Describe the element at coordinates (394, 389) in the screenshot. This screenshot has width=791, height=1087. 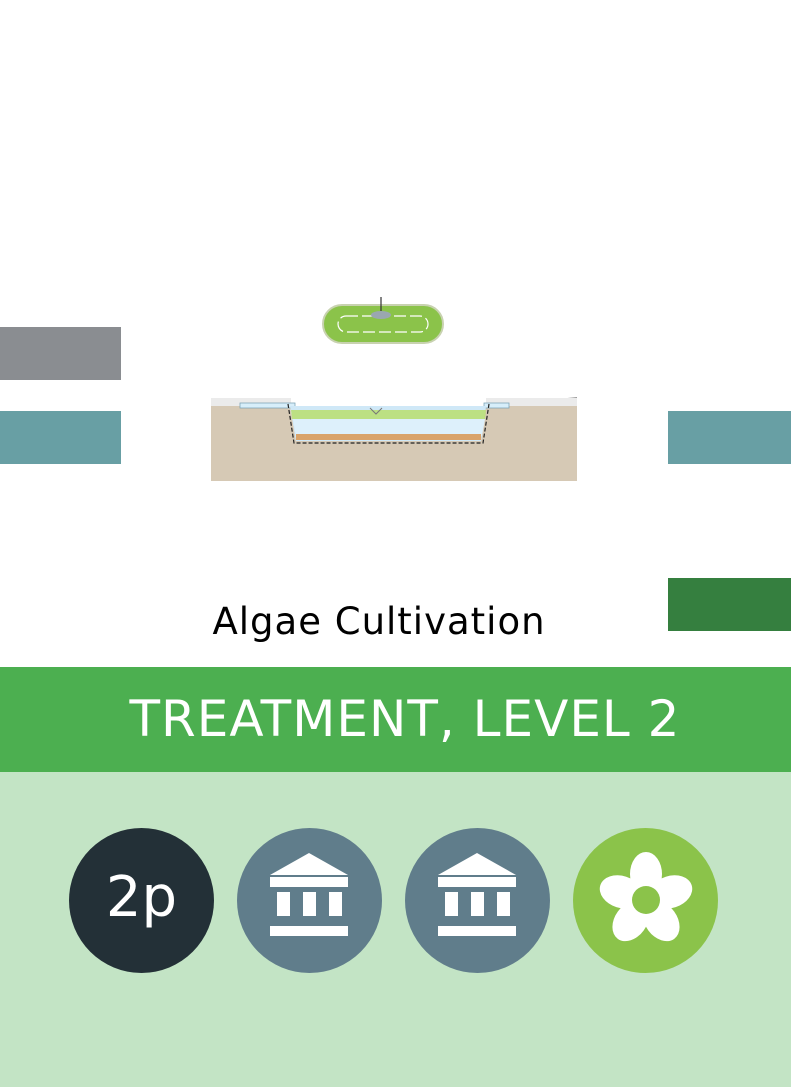
I see `algae-pond-illustration` at that location.